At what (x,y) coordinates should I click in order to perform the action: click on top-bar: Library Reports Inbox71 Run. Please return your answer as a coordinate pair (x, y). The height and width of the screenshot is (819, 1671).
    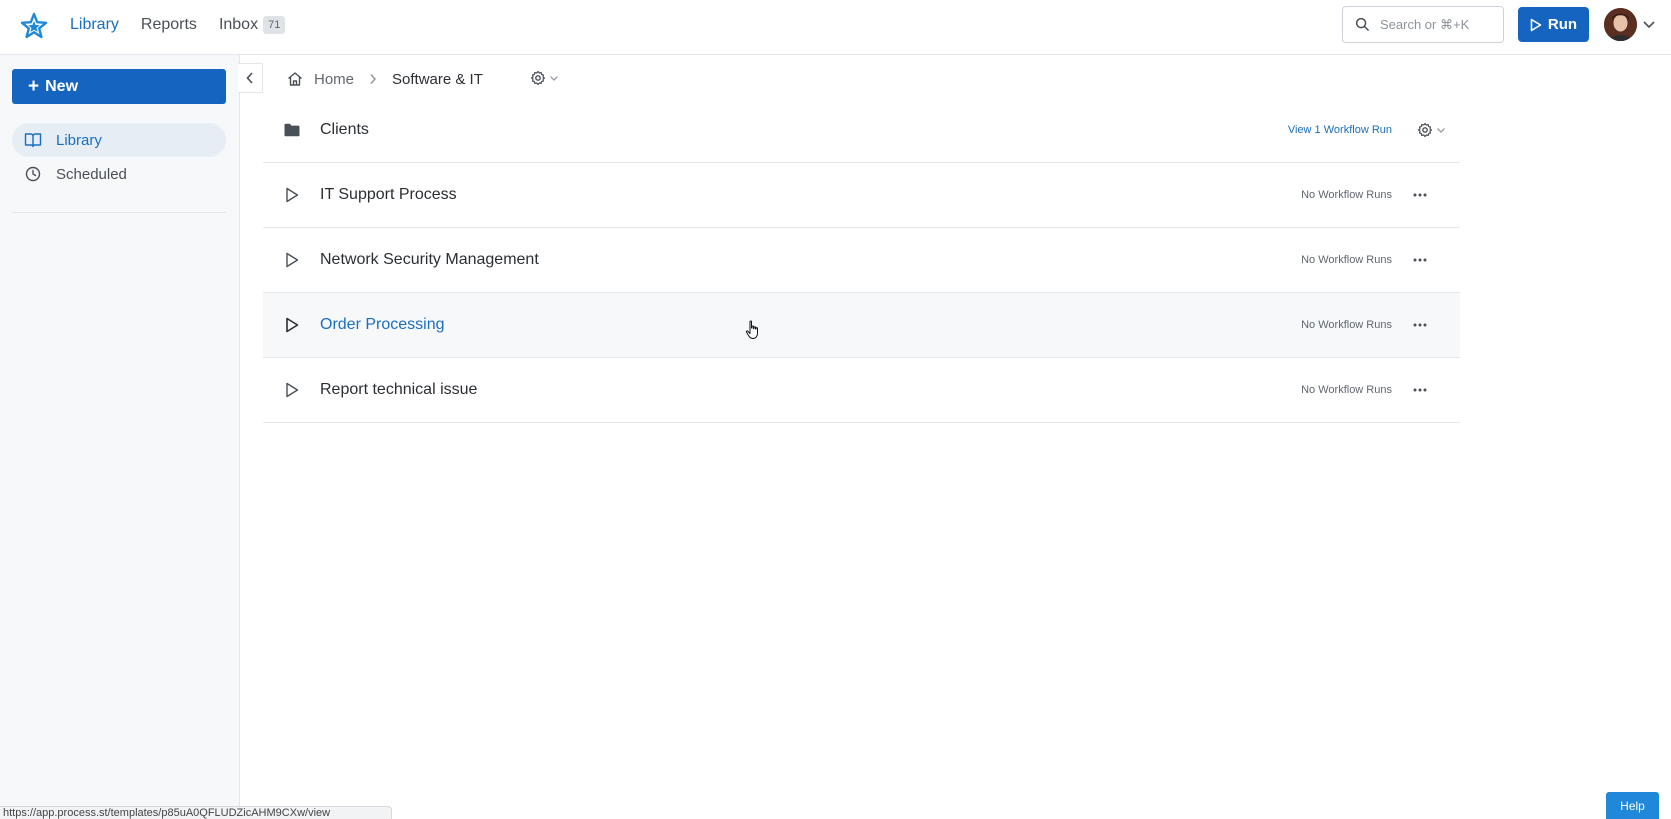
    Looking at the image, I should click on (835, 27).